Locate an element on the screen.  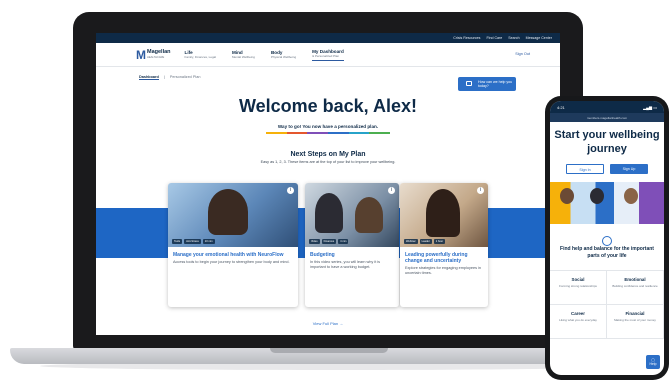
card-tag: Finances is located at coordinates (329, 241).